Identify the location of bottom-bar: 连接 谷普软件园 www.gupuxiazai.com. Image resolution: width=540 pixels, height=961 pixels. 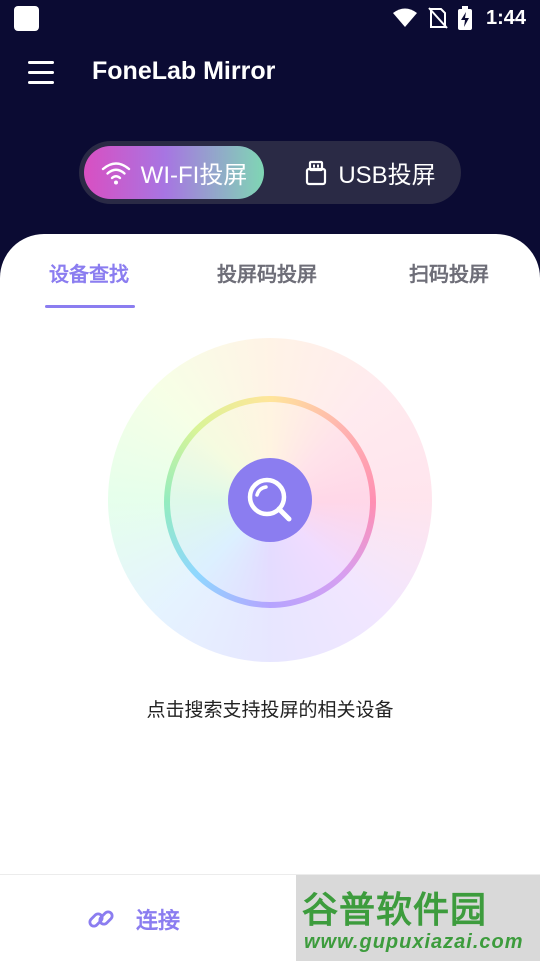
(270, 917).